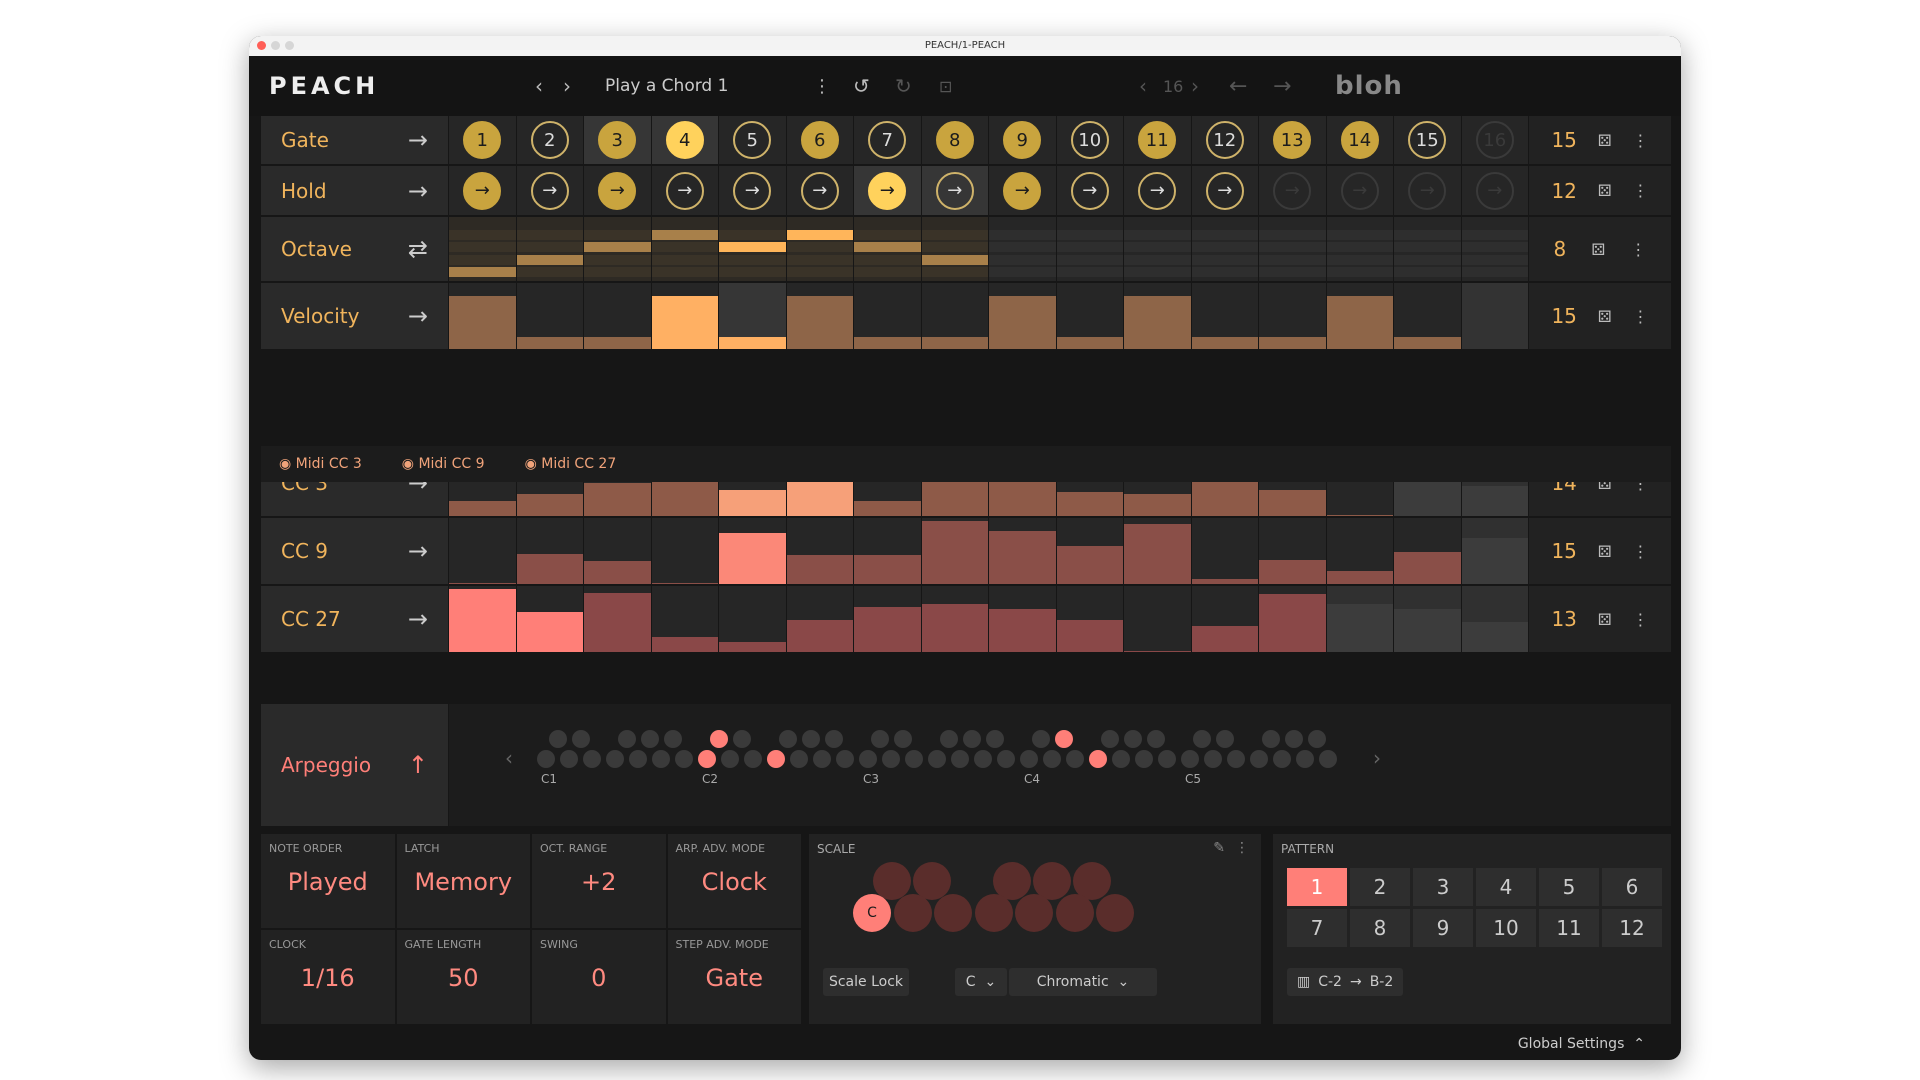 The width and height of the screenshot is (1920, 1080). Describe the element at coordinates (275, 45) in the screenshot. I see `minimize-window-button` at that location.